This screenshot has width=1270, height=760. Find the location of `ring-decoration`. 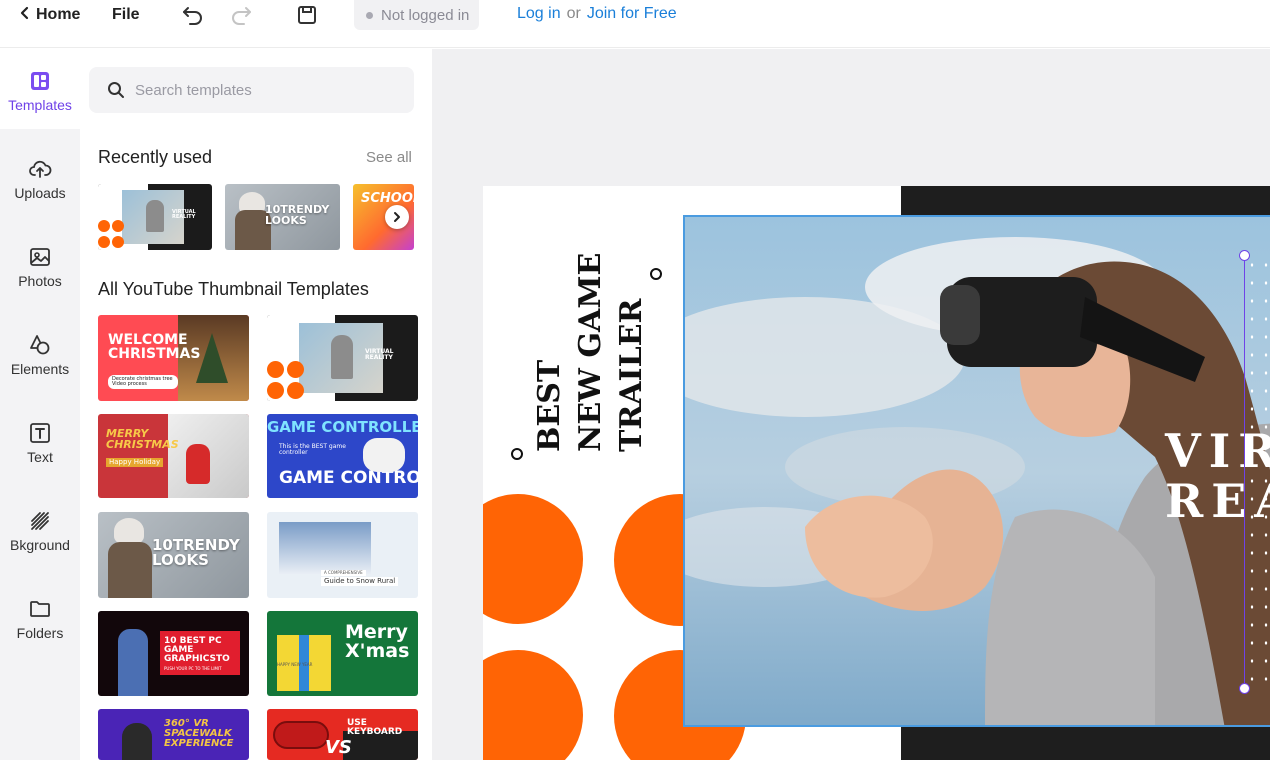

ring-decoration is located at coordinates (517, 454).